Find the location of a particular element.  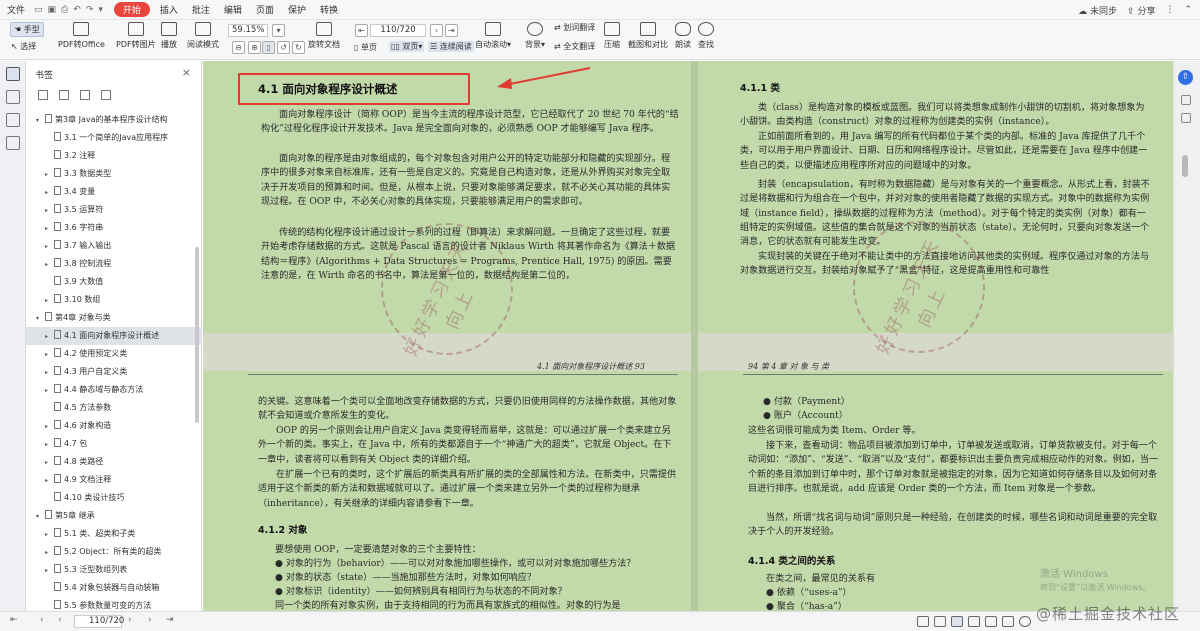

pdf-to-office-button: PDF转Office is located at coordinates (81, 35).